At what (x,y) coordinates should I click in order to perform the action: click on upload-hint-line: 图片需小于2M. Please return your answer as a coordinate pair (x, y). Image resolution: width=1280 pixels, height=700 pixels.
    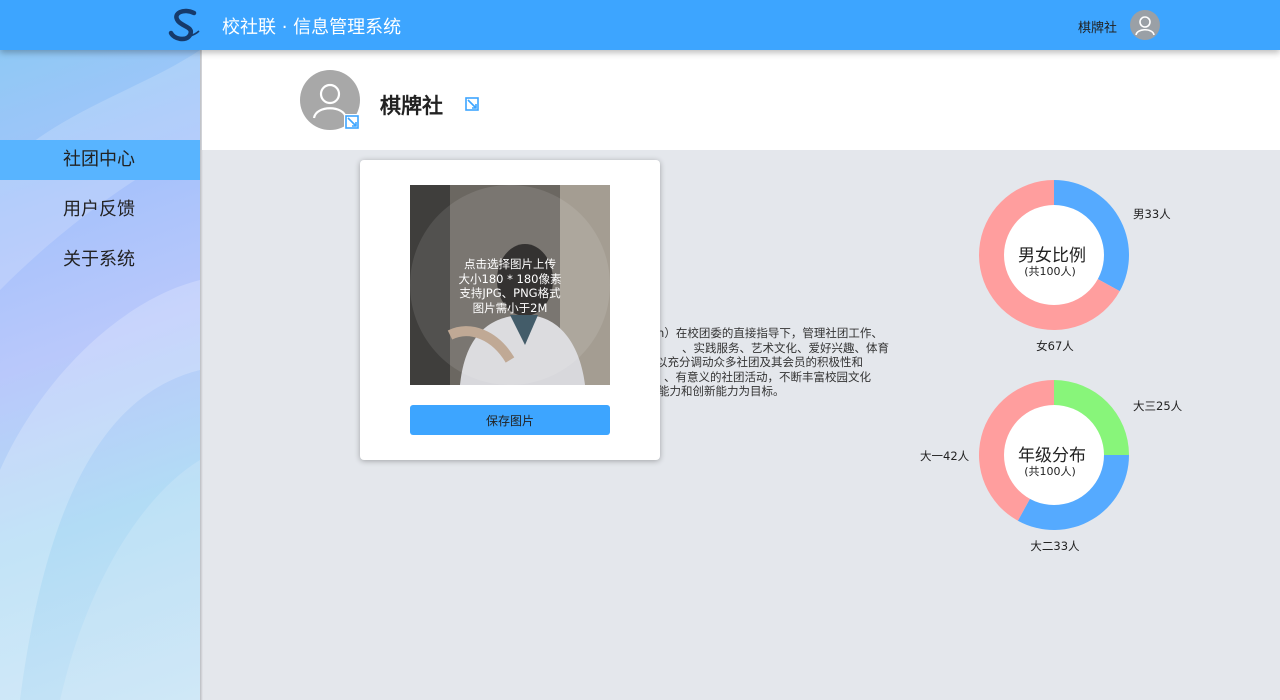
    Looking at the image, I should click on (510, 307).